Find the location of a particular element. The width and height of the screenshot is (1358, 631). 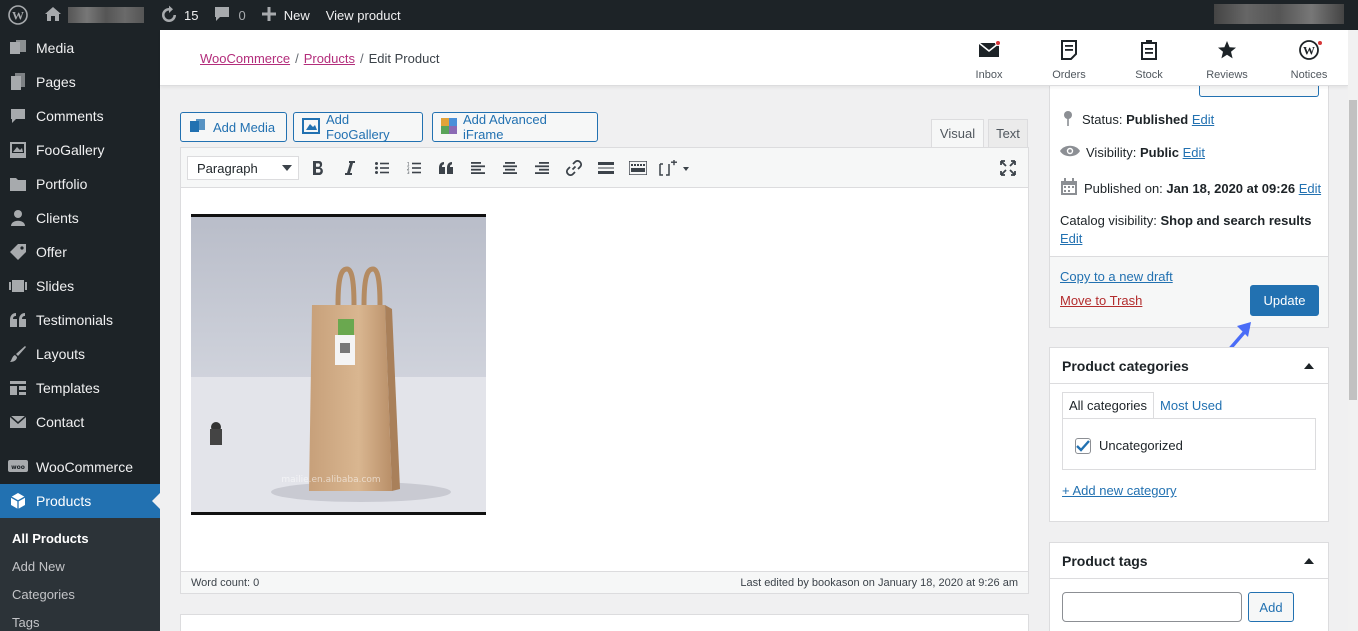

updates-count: 15 is located at coordinates (191, 15).